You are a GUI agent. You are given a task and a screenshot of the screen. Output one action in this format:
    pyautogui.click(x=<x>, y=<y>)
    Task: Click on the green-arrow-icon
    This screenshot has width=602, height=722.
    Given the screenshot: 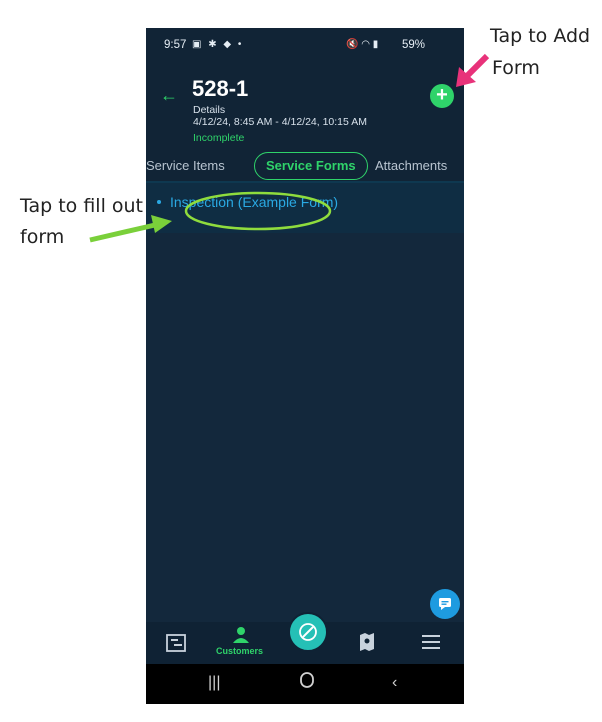 What is the action you would take?
    pyautogui.click(x=130, y=229)
    